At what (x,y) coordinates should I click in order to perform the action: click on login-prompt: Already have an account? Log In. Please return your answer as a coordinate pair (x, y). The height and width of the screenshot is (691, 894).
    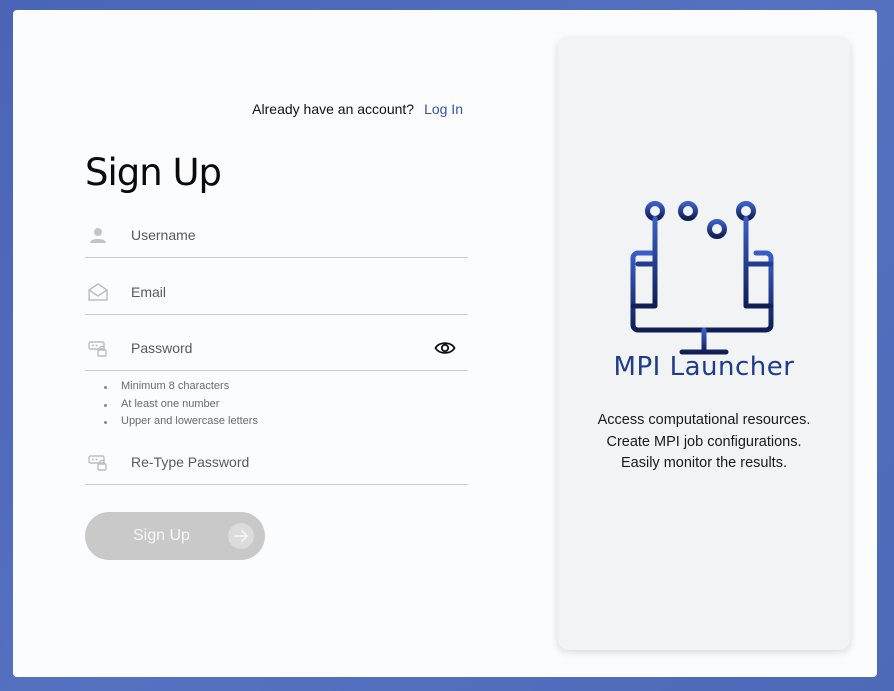
    Looking at the image, I should click on (357, 109).